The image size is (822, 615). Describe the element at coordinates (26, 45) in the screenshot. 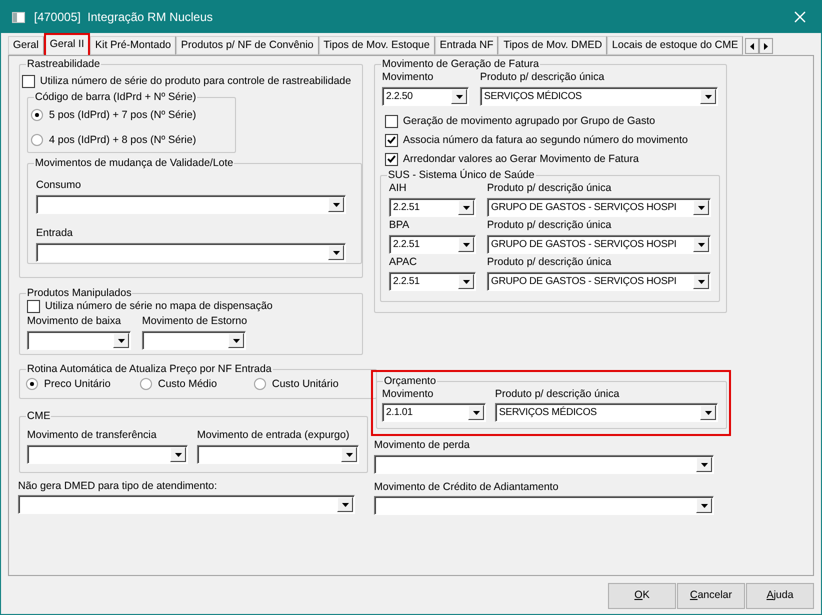

I see `tab: Geral` at that location.